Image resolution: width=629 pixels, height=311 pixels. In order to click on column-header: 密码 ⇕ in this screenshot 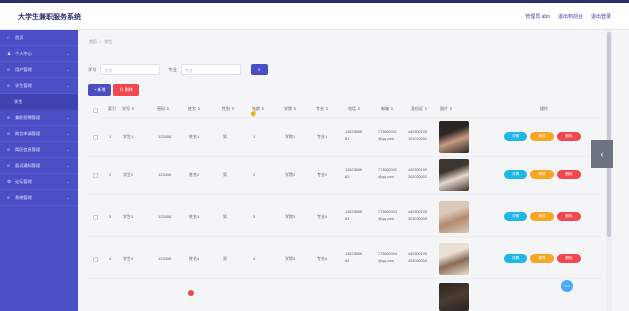, I will do `click(163, 109)`.